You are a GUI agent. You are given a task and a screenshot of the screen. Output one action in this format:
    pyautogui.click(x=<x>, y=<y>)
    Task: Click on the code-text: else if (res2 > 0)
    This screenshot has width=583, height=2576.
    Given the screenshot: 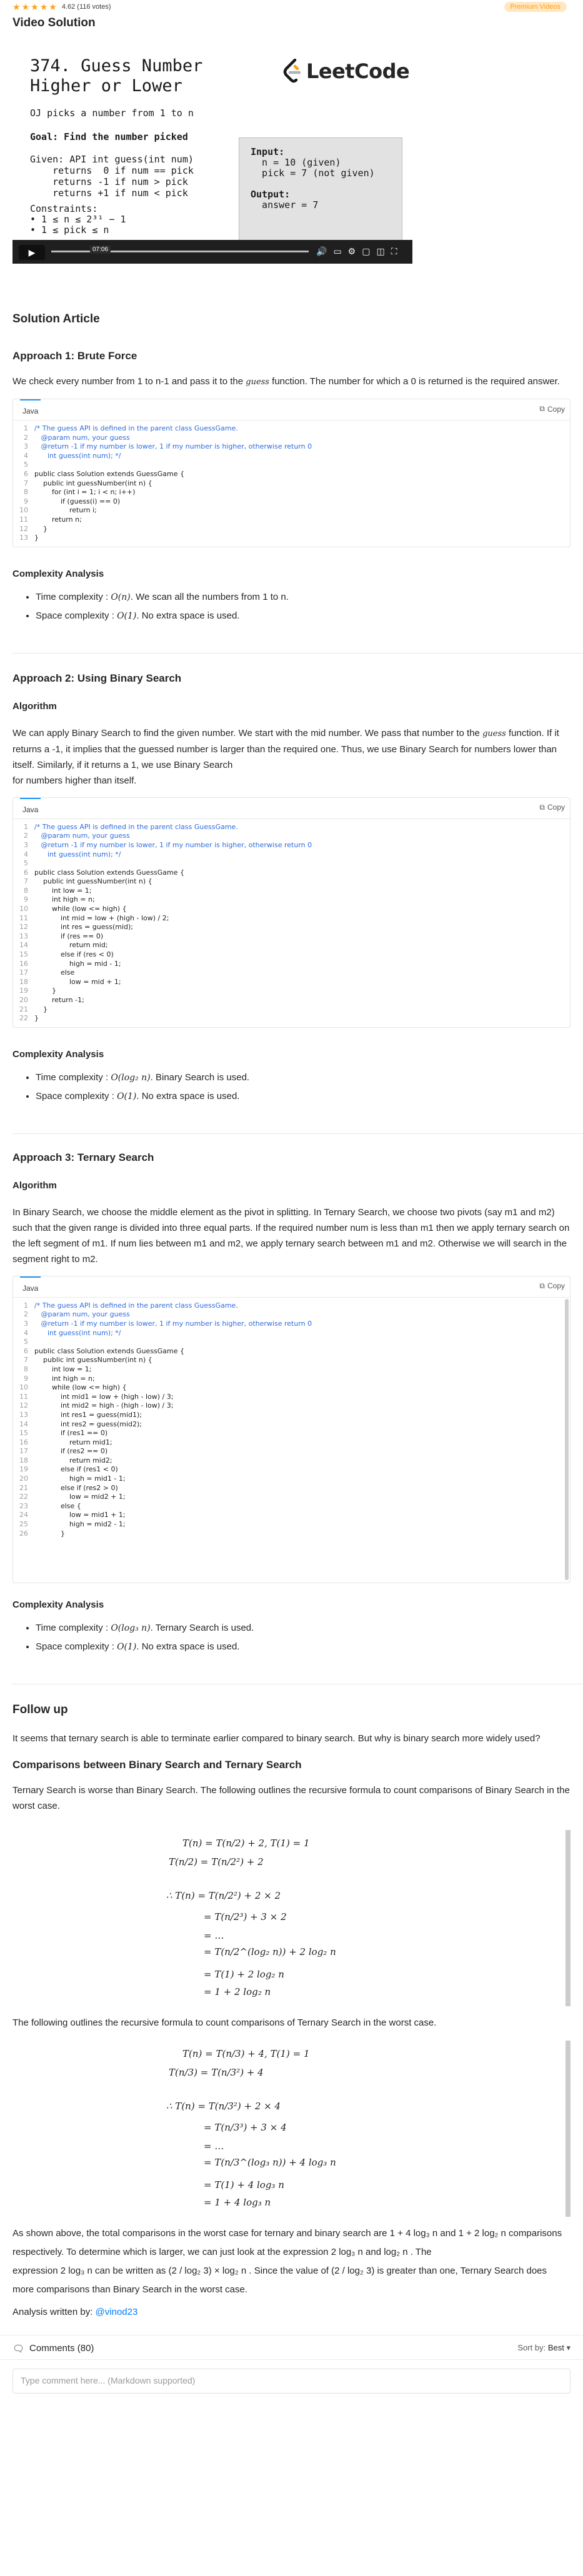 What is the action you would take?
    pyautogui.click(x=76, y=1487)
    